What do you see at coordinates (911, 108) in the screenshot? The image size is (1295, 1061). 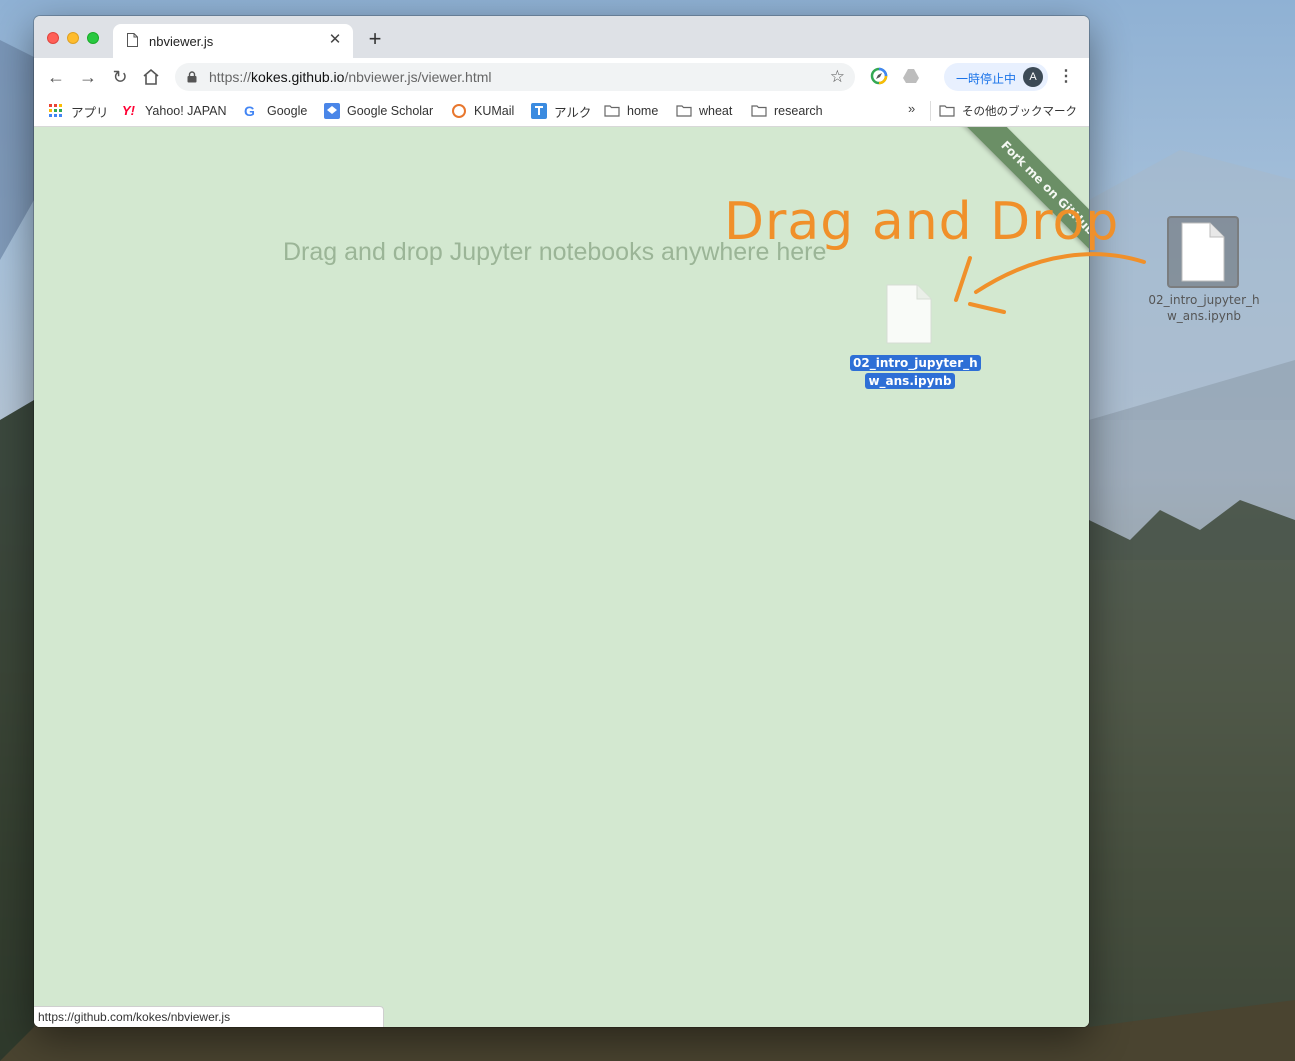 I see `bookmarks-overflow-button: »` at bounding box center [911, 108].